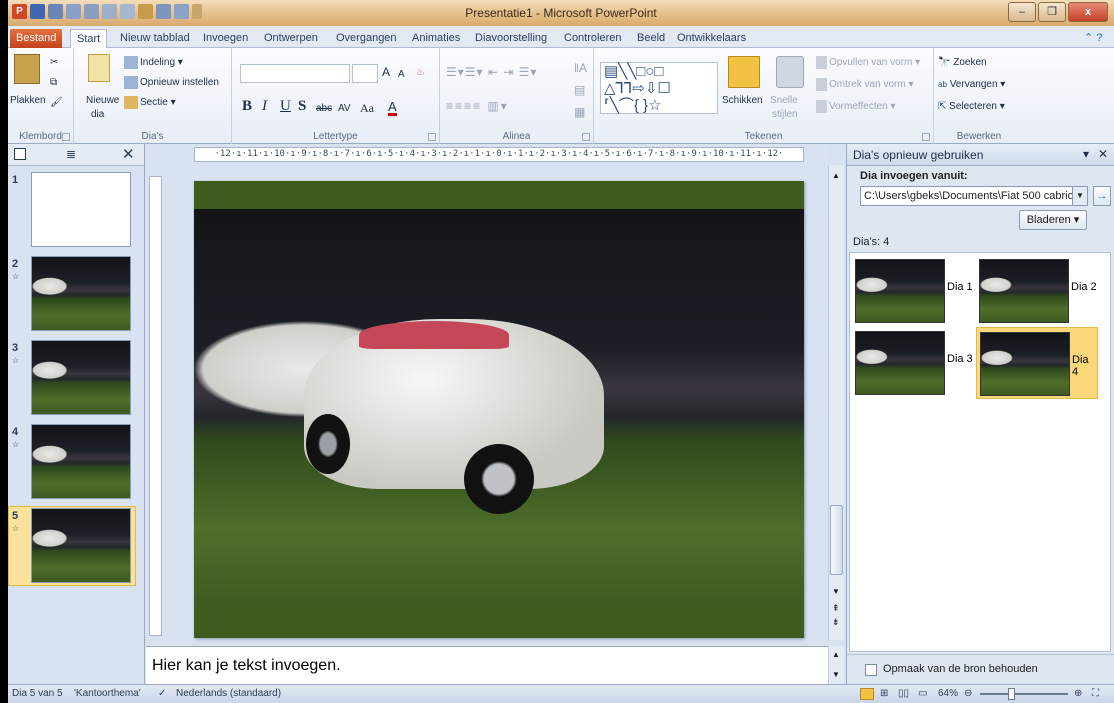  I want to click on tab-start: Start, so click(89, 38).